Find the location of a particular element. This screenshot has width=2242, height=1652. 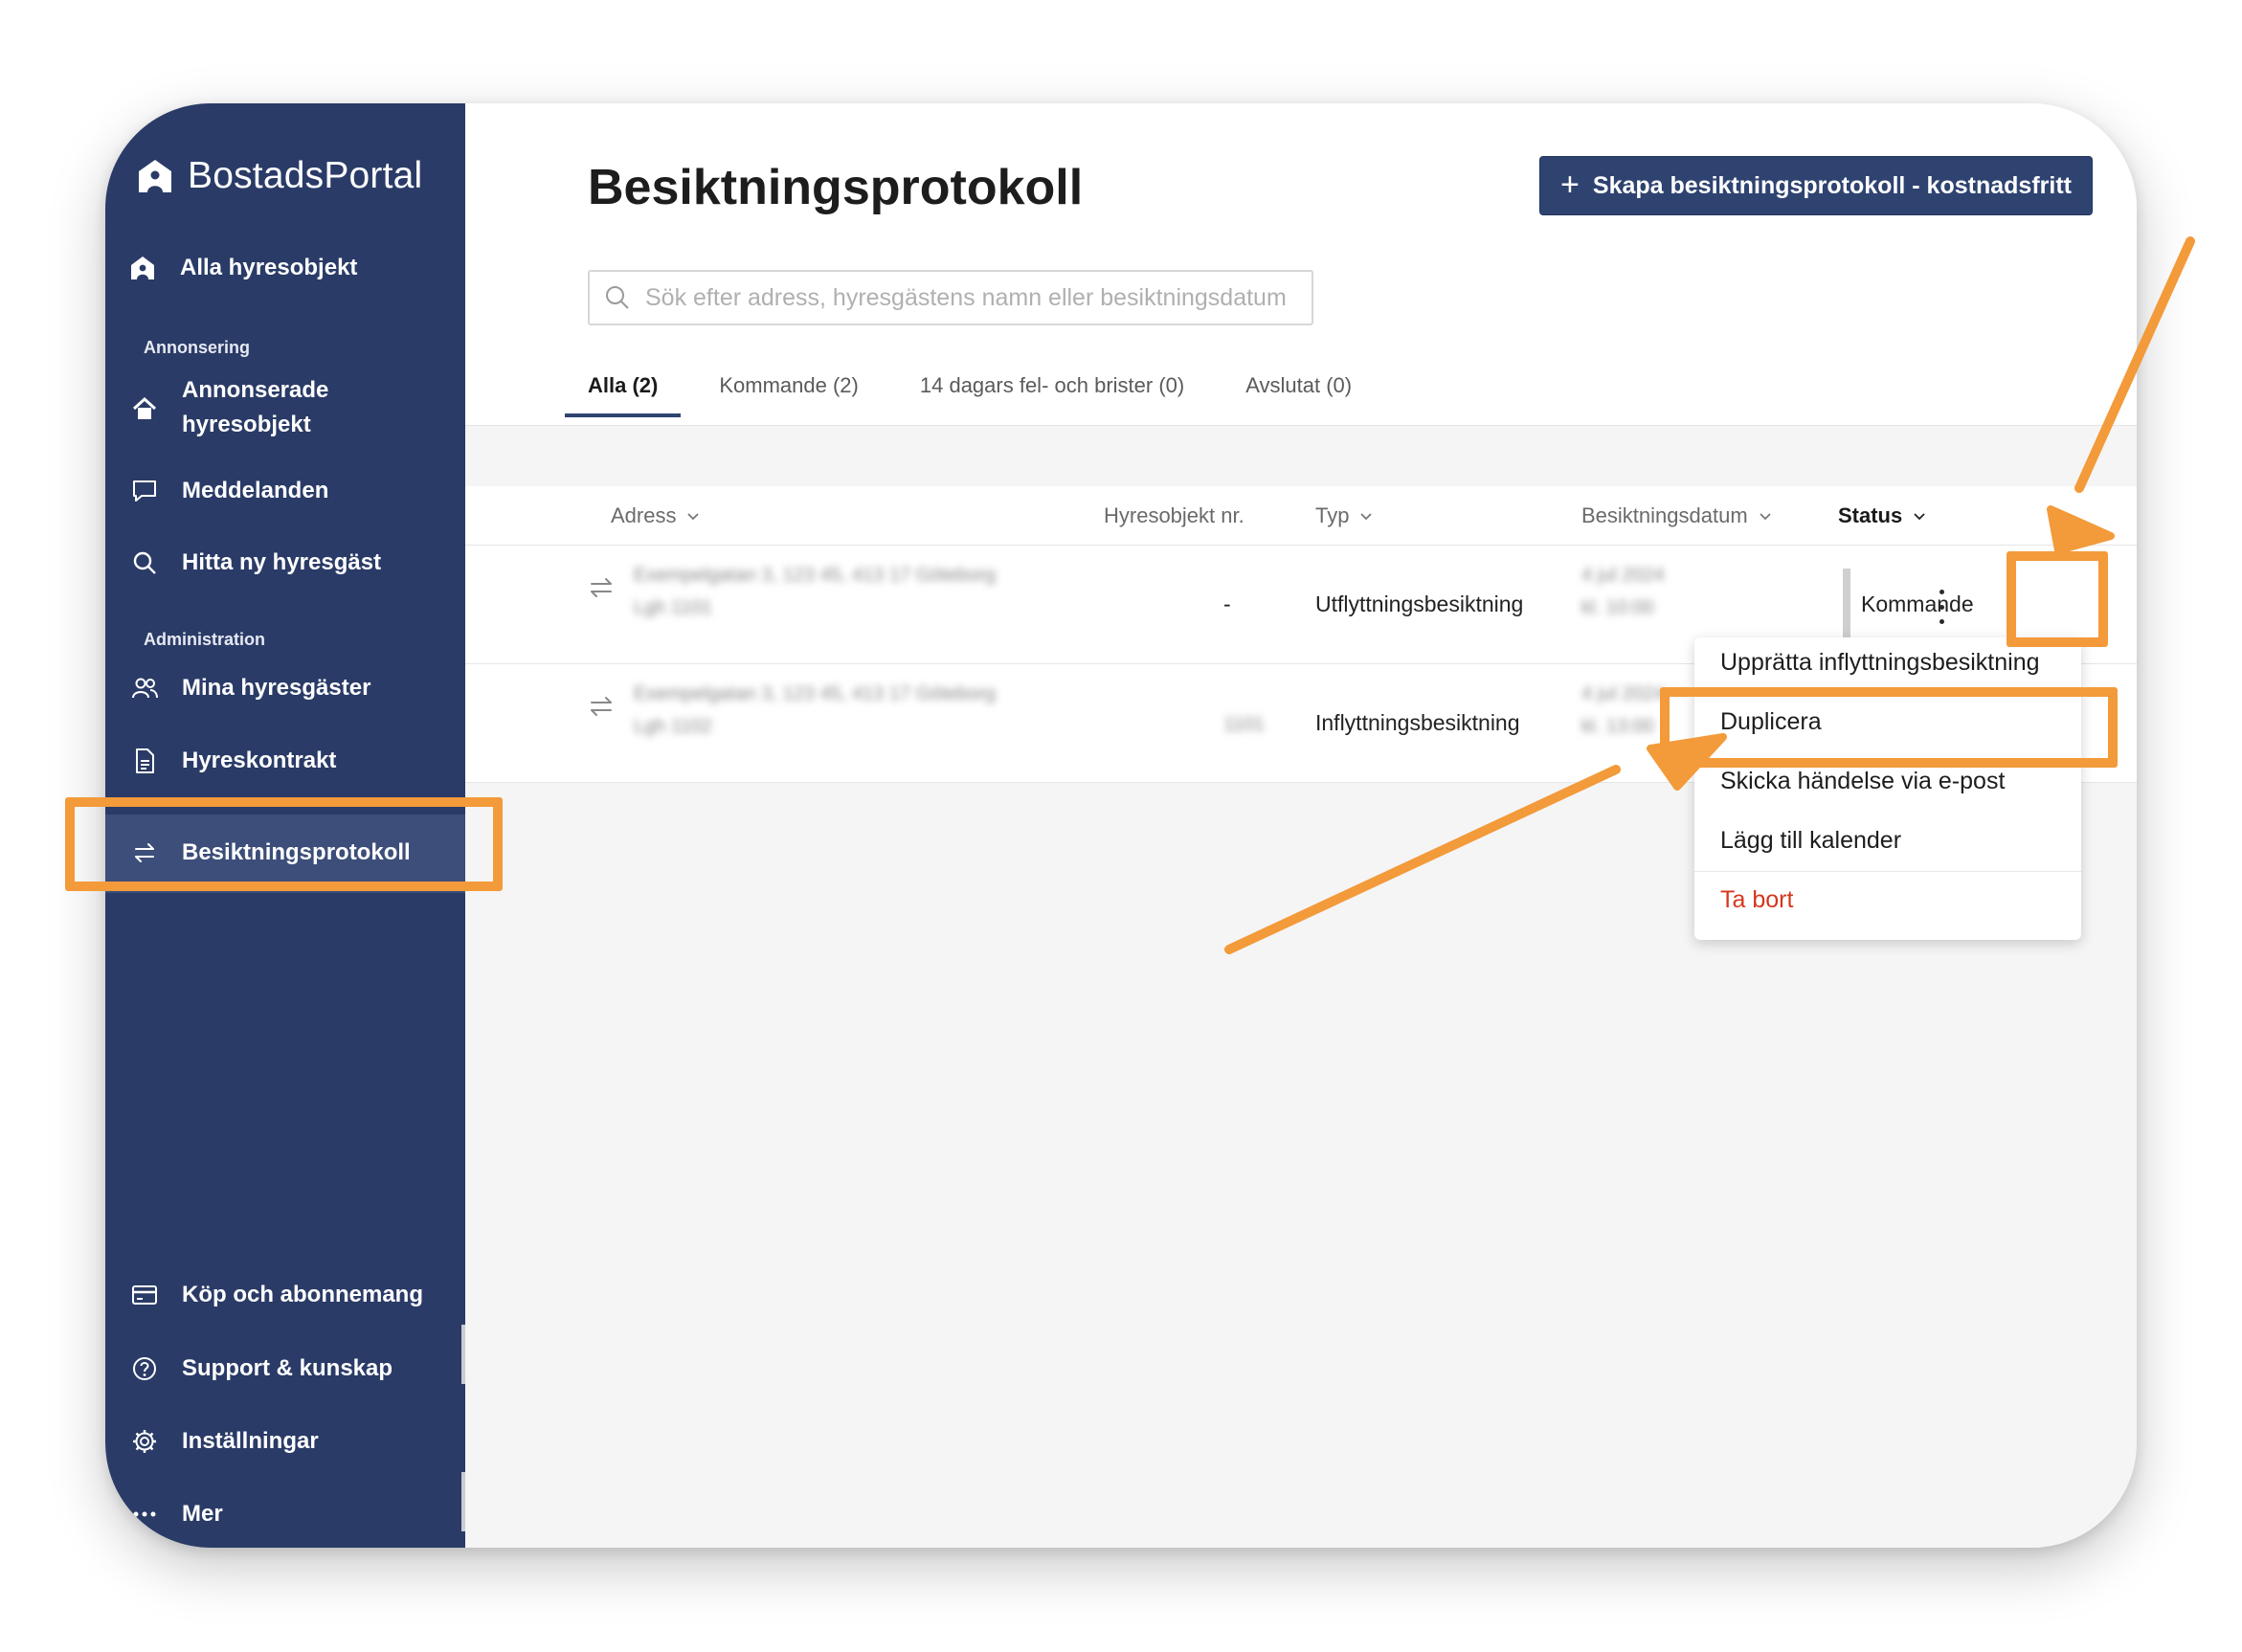

sidebar-item-label: Hitta ny hyresgäst is located at coordinates (282, 562).